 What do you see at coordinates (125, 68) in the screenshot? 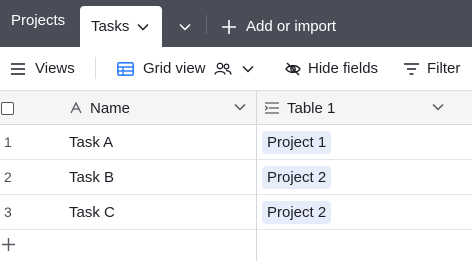
I see `grid-view-icon` at bounding box center [125, 68].